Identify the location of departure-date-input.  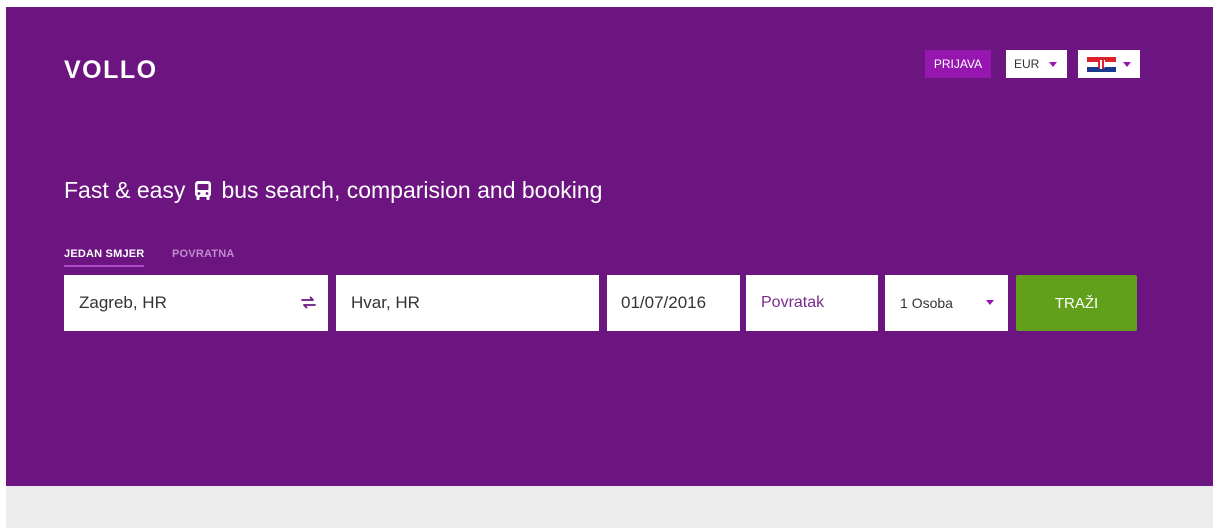
(673, 303).